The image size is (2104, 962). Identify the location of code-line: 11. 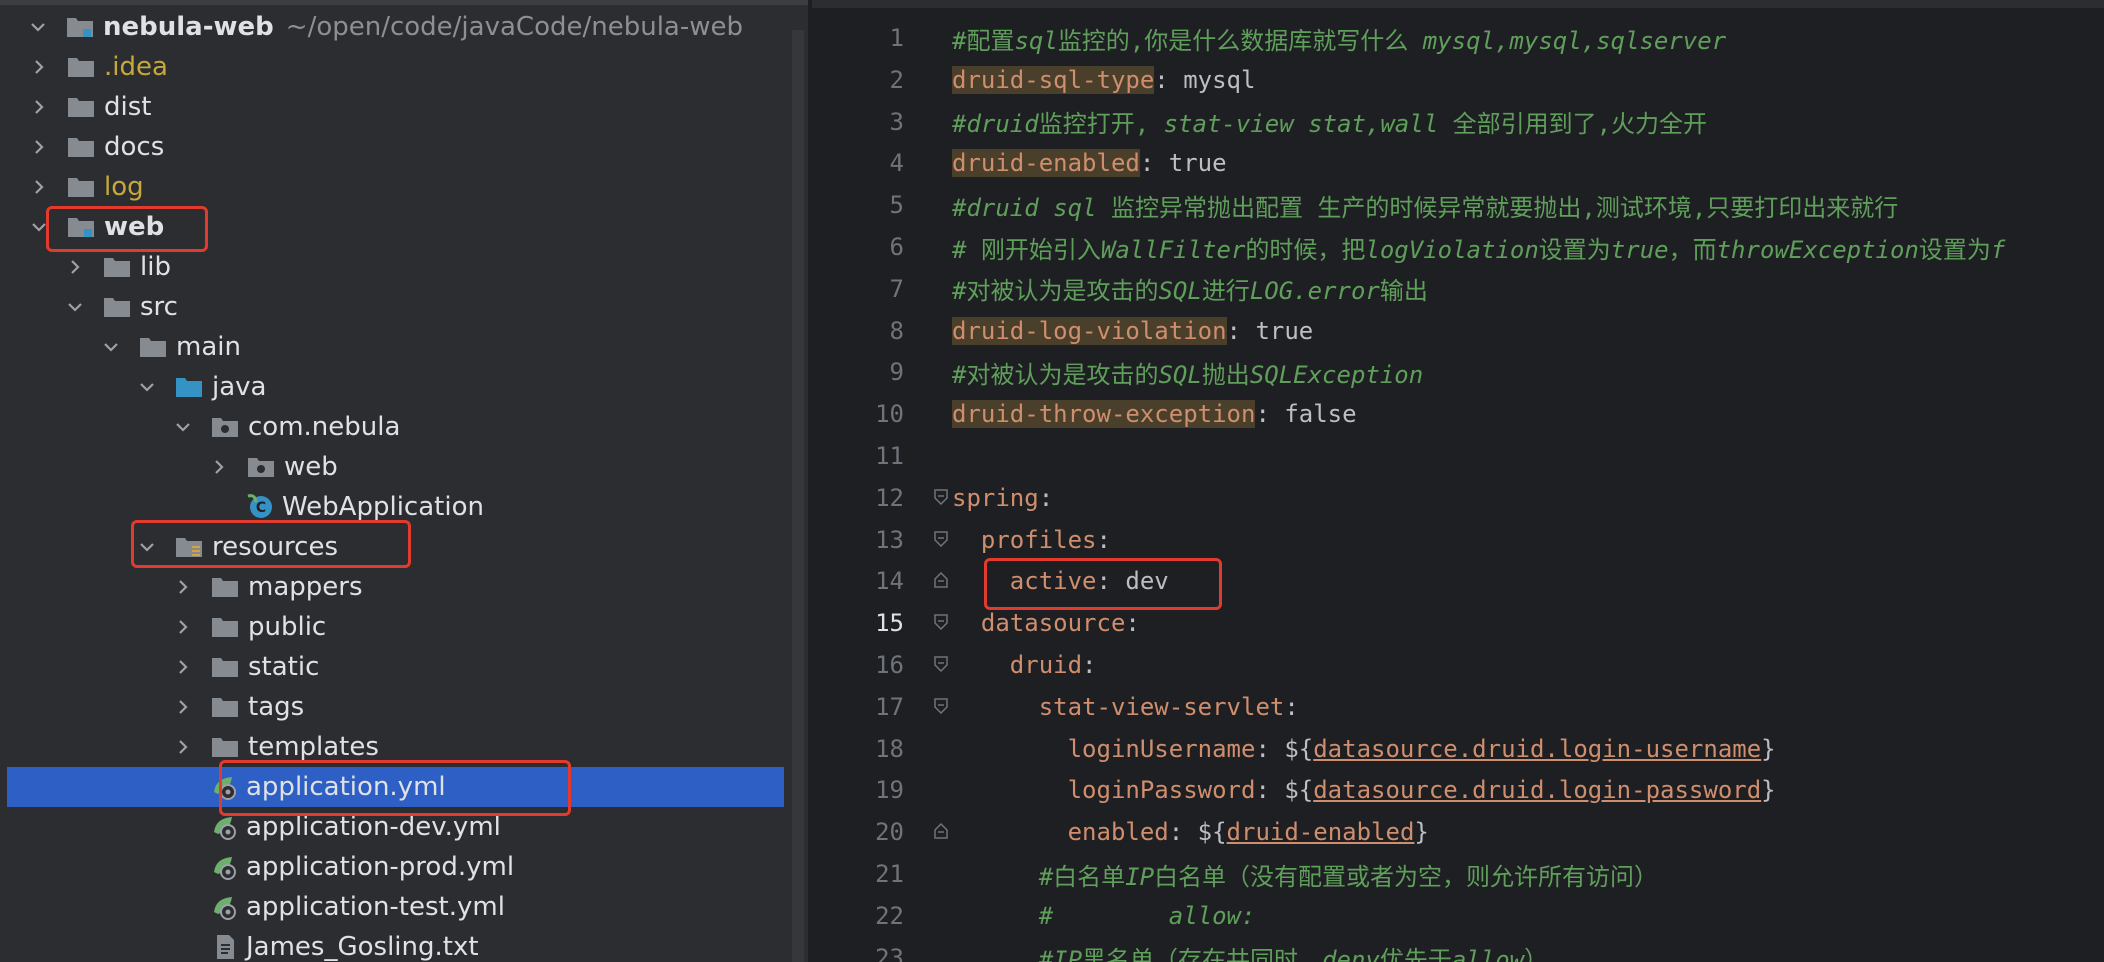
(1458, 456).